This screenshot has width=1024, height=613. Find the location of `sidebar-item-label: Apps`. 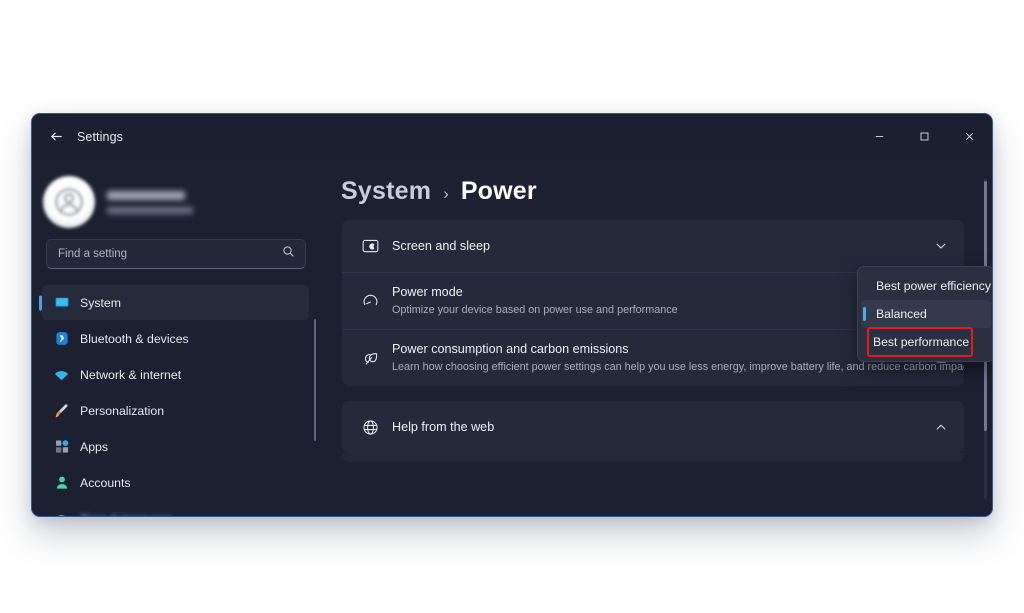

sidebar-item-label: Apps is located at coordinates (94, 446).